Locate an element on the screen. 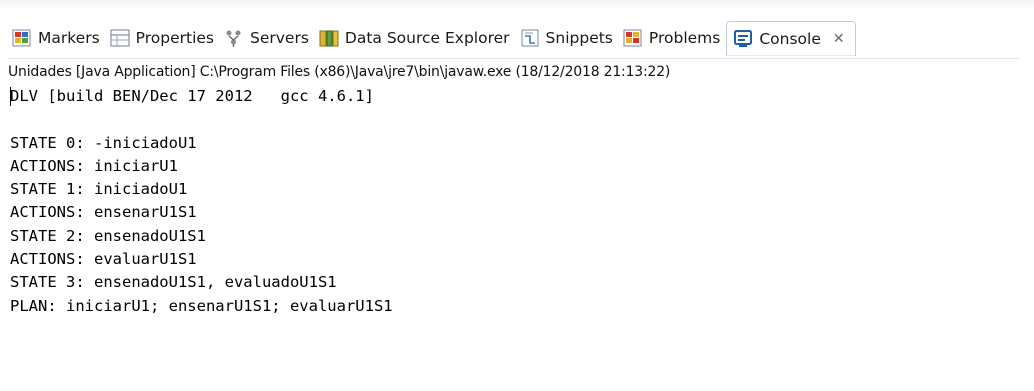  console-line: ACTIONS: iniciarU1 is located at coordinates (94, 165).